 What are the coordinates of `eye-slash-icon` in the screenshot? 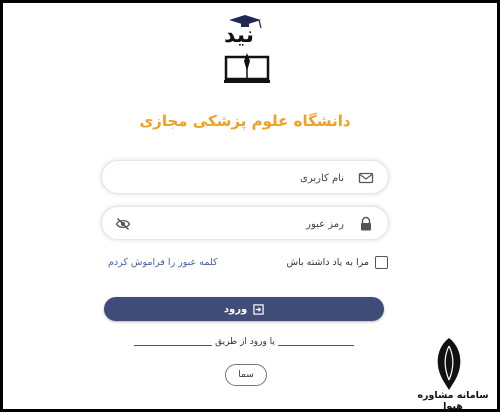 It's located at (123, 224).